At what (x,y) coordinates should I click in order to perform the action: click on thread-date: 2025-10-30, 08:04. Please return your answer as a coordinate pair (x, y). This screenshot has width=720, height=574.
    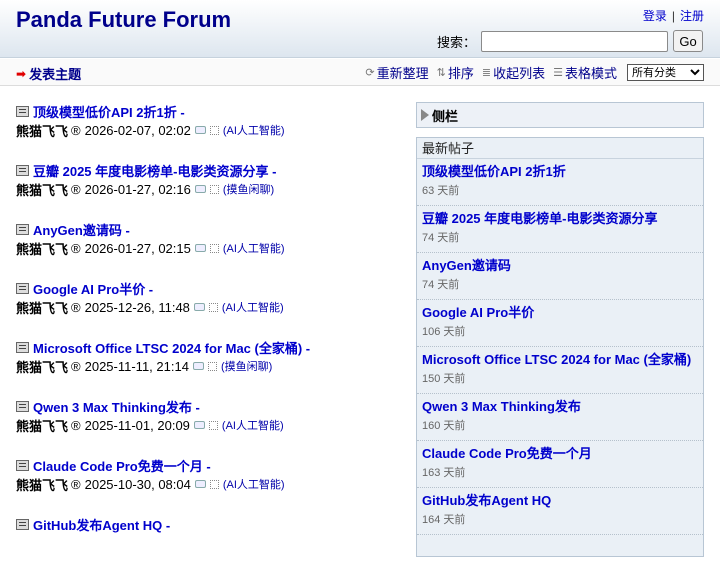
    Looking at the image, I should click on (137, 484).